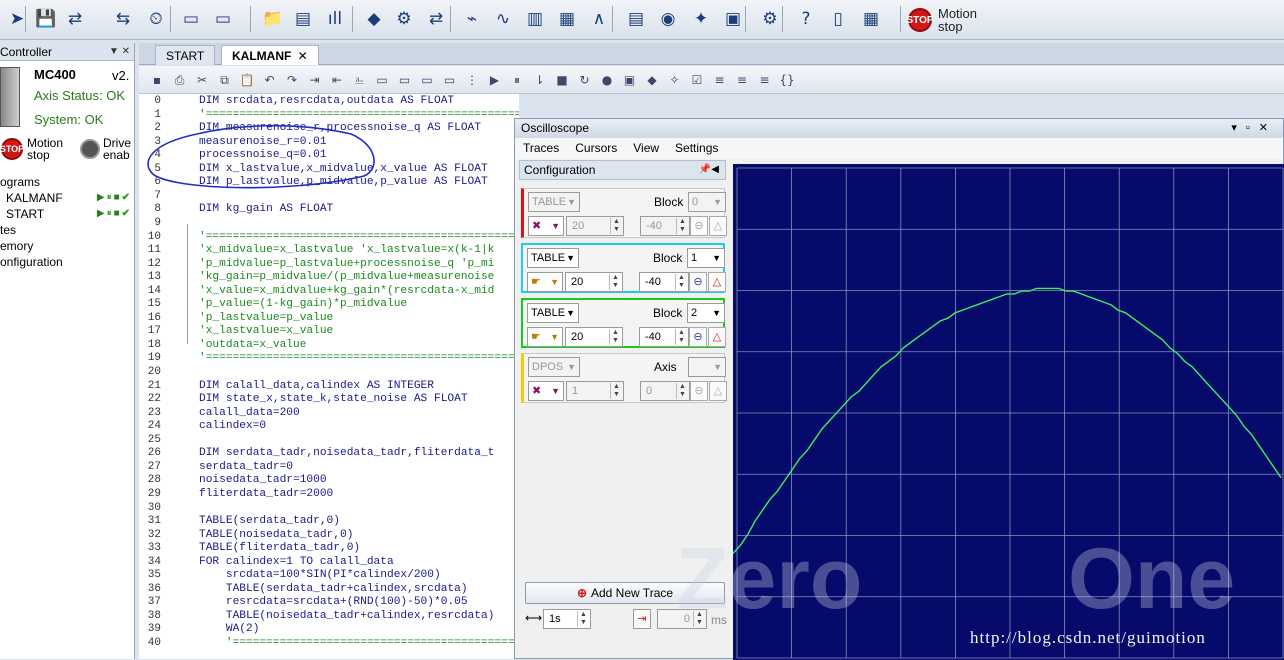  What do you see at coordinates (202, 80) in the screenshot?
I see `editor-tool-icon: ✂` at bounding box center [202, 80].